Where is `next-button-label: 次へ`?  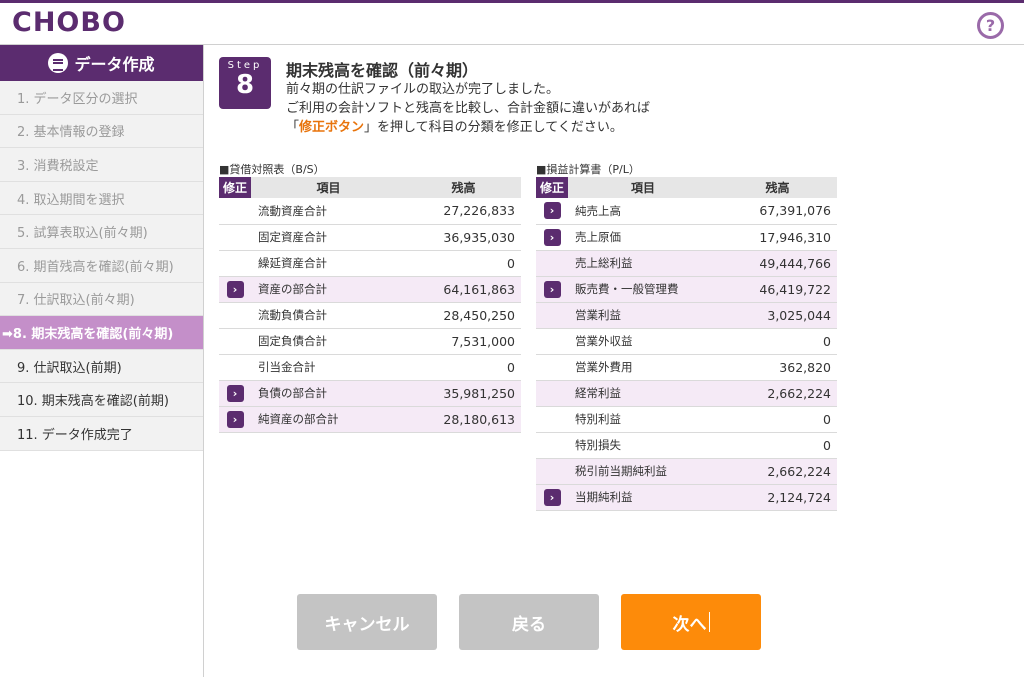
next-button-label: 次へ is located at coordinates (689, 624).